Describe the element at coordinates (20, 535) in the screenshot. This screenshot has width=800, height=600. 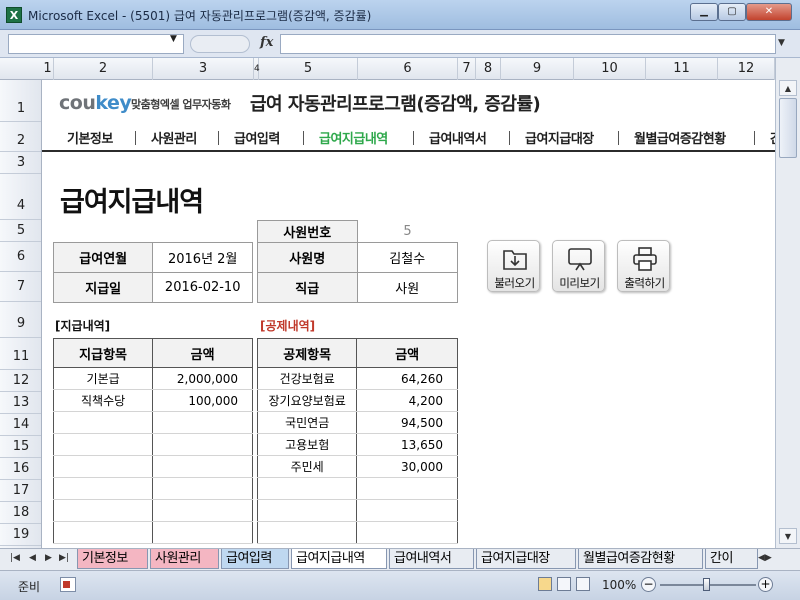
I see `row-header: 19` at that location.